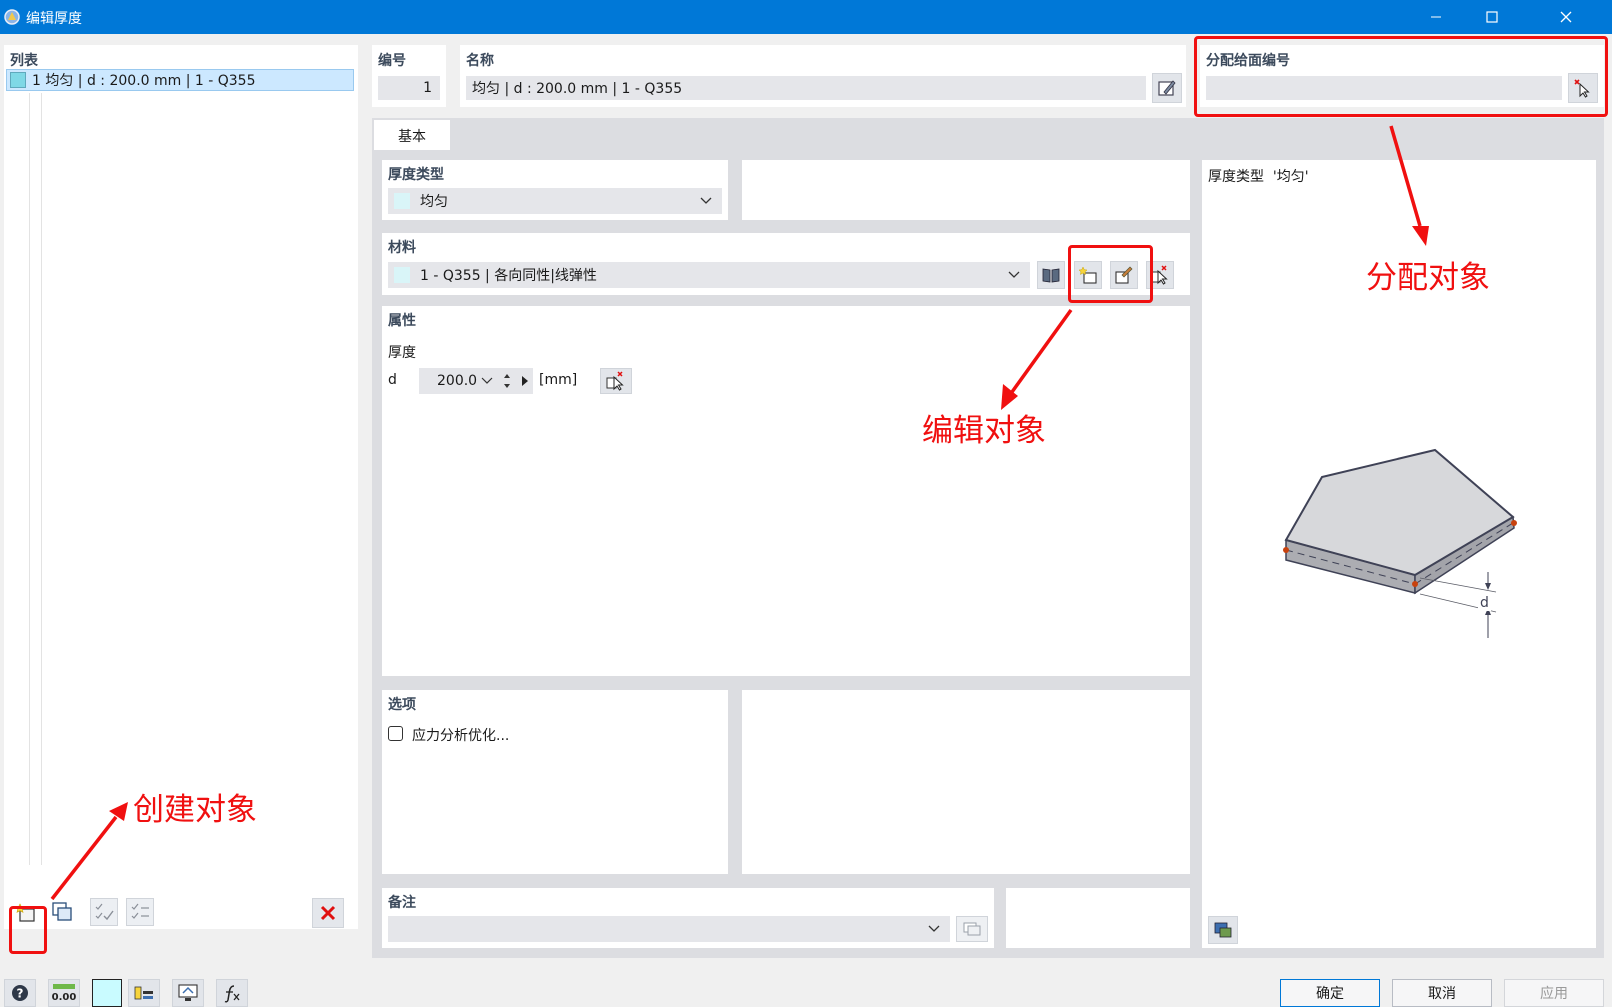  I want to click on comment-select, so click(669, 929).